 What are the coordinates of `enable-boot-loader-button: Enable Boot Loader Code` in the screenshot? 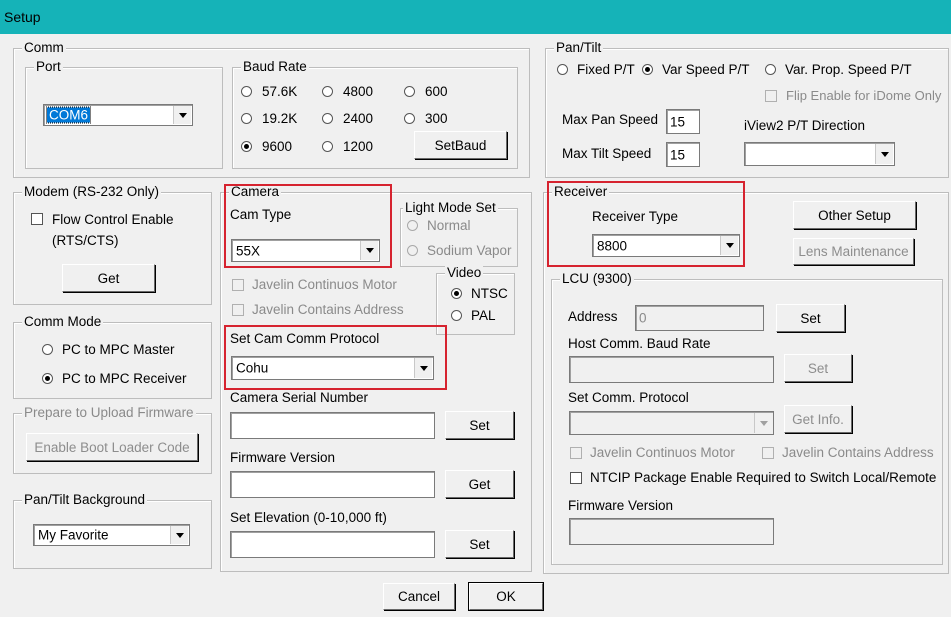 It's located at (112, 447).